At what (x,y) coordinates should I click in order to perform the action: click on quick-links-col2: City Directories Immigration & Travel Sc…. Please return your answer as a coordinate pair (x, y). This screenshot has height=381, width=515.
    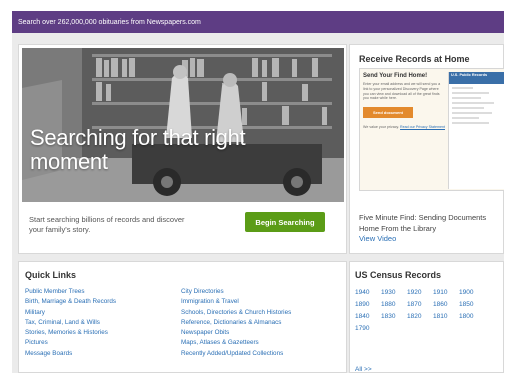
    Looking at the image, I should click on (236, 323).